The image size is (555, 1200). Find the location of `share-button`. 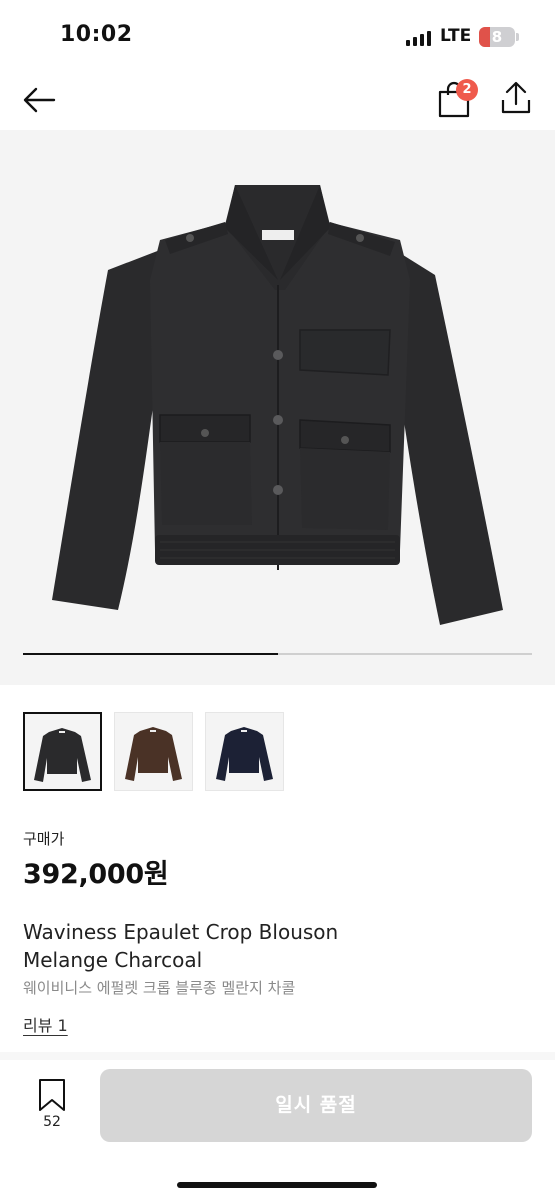

share-button is located at coordinates (516, 98).